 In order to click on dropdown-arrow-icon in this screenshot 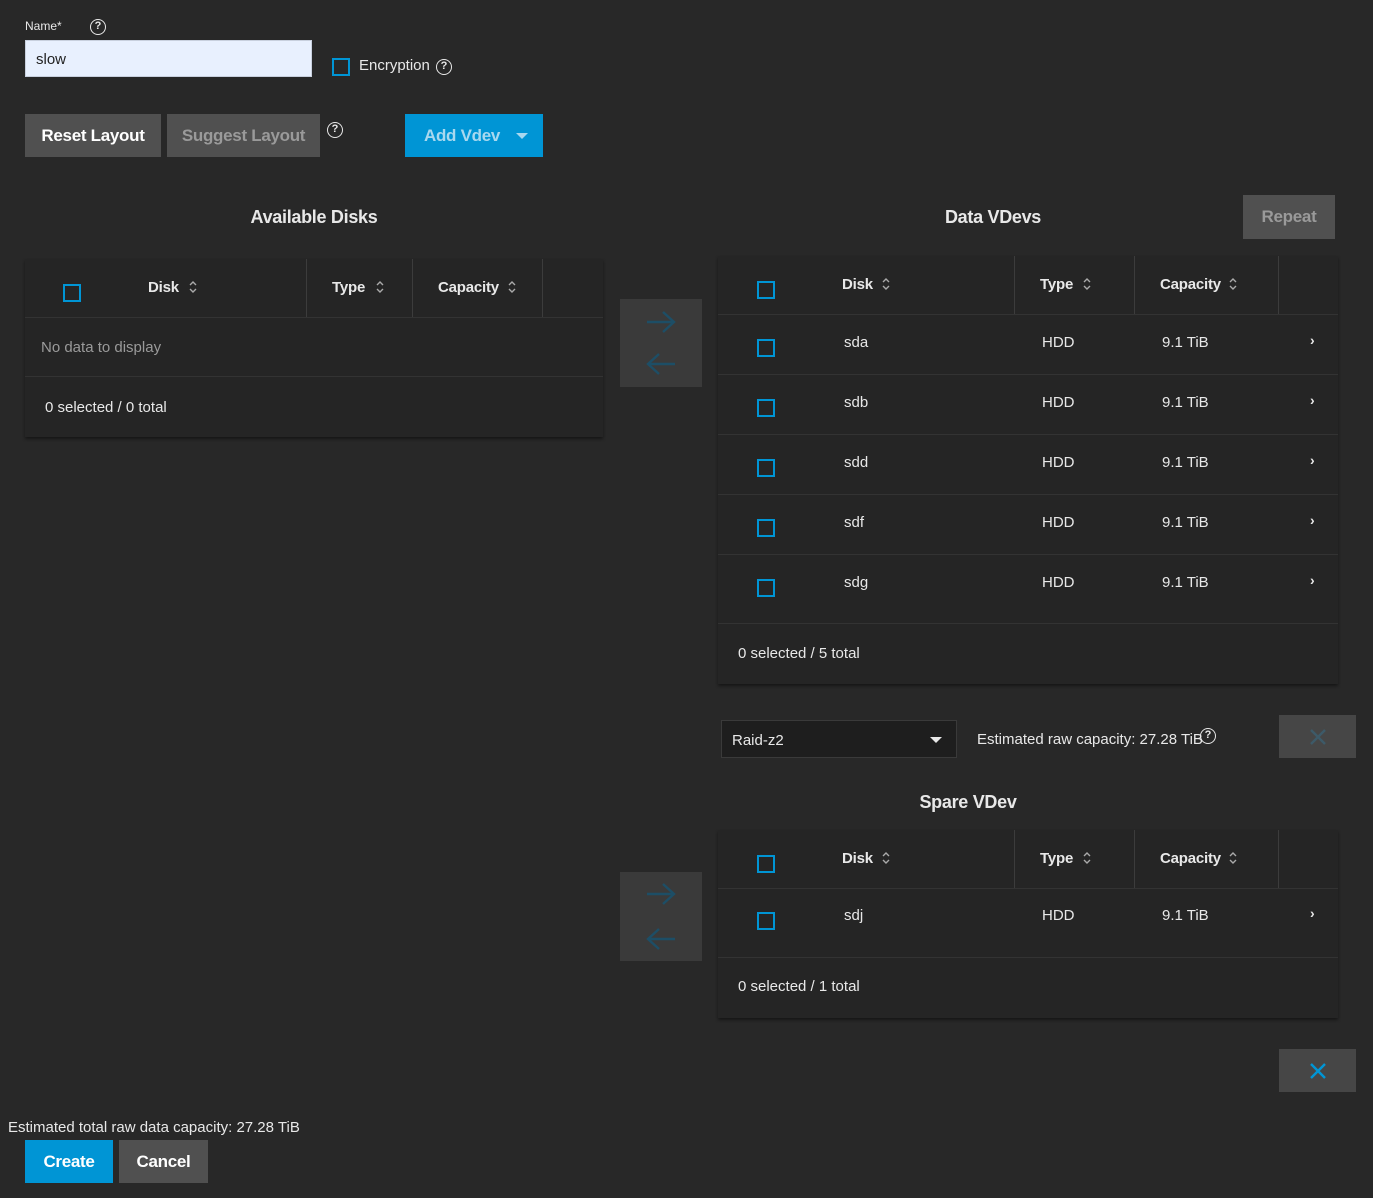, I will do `click(936, 740)`.